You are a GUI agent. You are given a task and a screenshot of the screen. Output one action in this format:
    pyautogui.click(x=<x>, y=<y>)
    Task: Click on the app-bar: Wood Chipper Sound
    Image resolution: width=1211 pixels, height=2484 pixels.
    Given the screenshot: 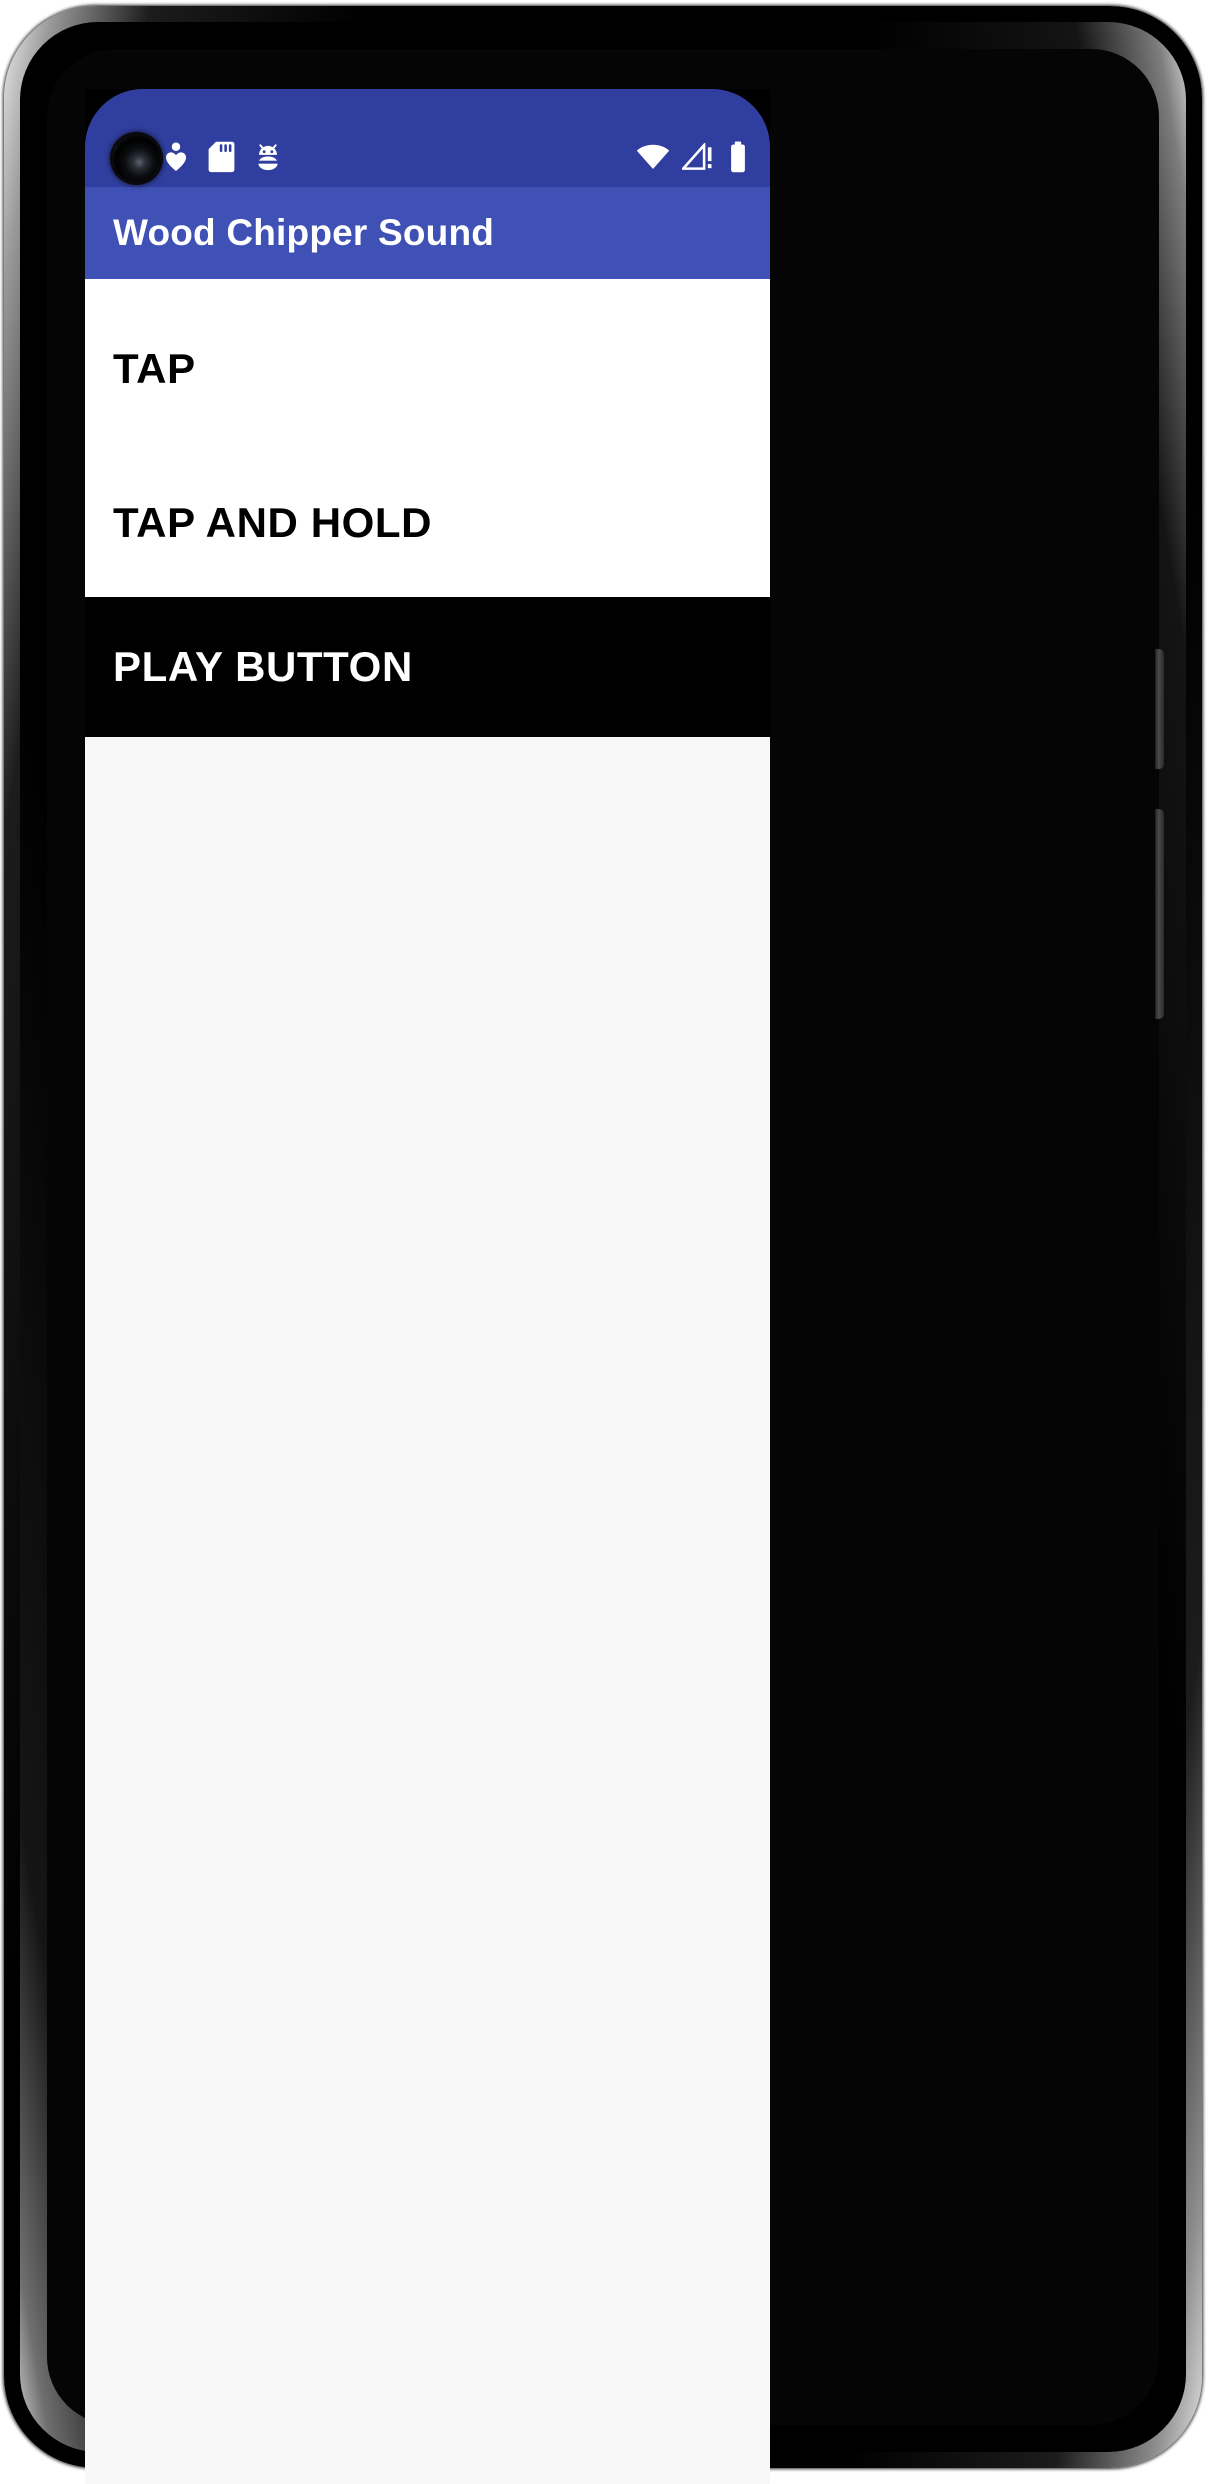 What is the action you would take?
    pyautogui.click(x=427, y=233)
    